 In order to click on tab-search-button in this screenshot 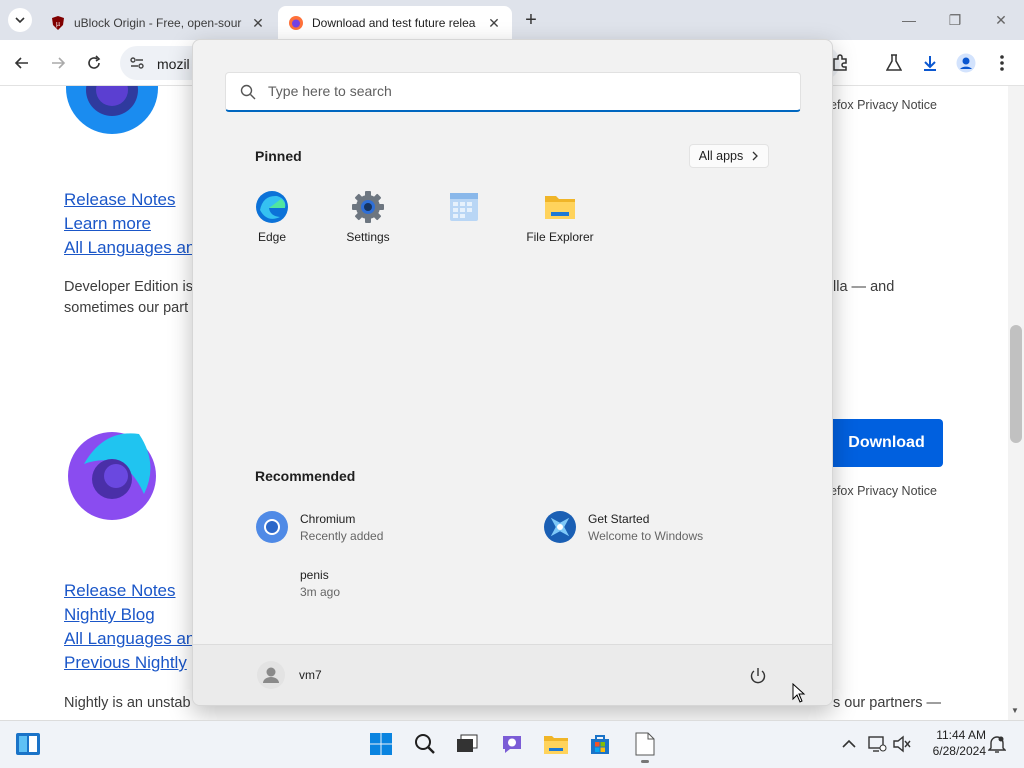, I will do `click(20, 20)`.